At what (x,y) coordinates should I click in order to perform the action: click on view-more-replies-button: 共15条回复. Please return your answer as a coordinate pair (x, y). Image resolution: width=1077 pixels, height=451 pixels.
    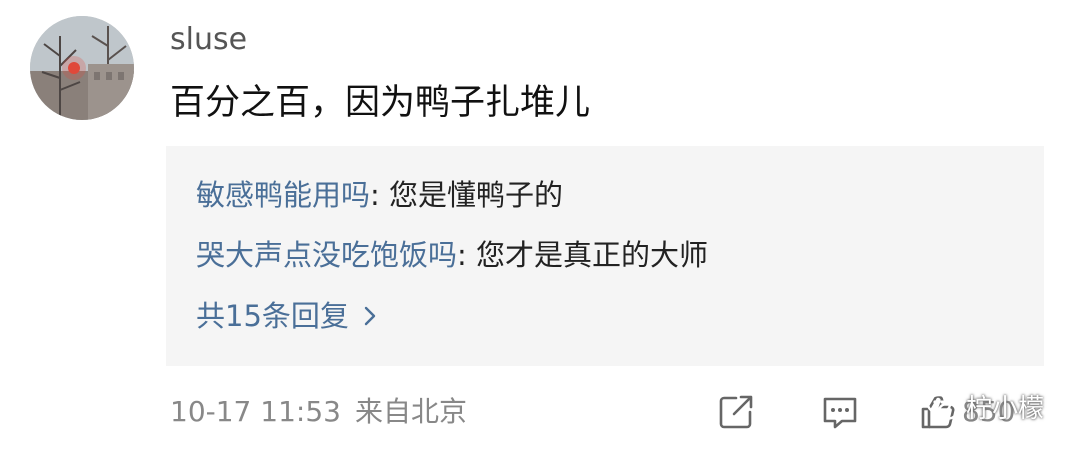
    Looking at the image, I should click on (286, 316).